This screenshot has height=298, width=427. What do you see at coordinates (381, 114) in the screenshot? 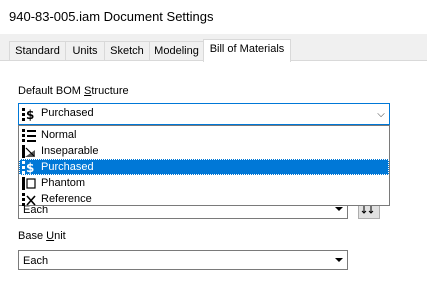
I see `chevron-down-icon: ⌵` at bounding box center [381, 114].